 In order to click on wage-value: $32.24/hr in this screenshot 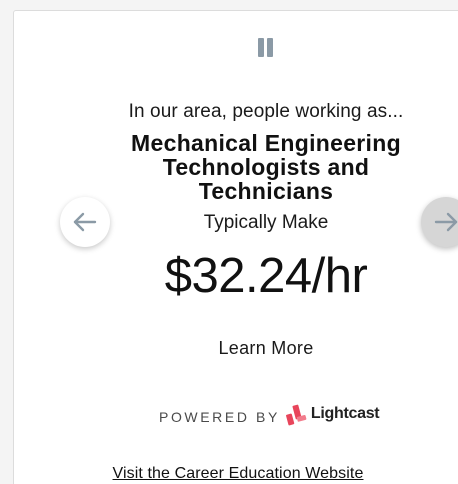, I will do `click(266, 276)`.